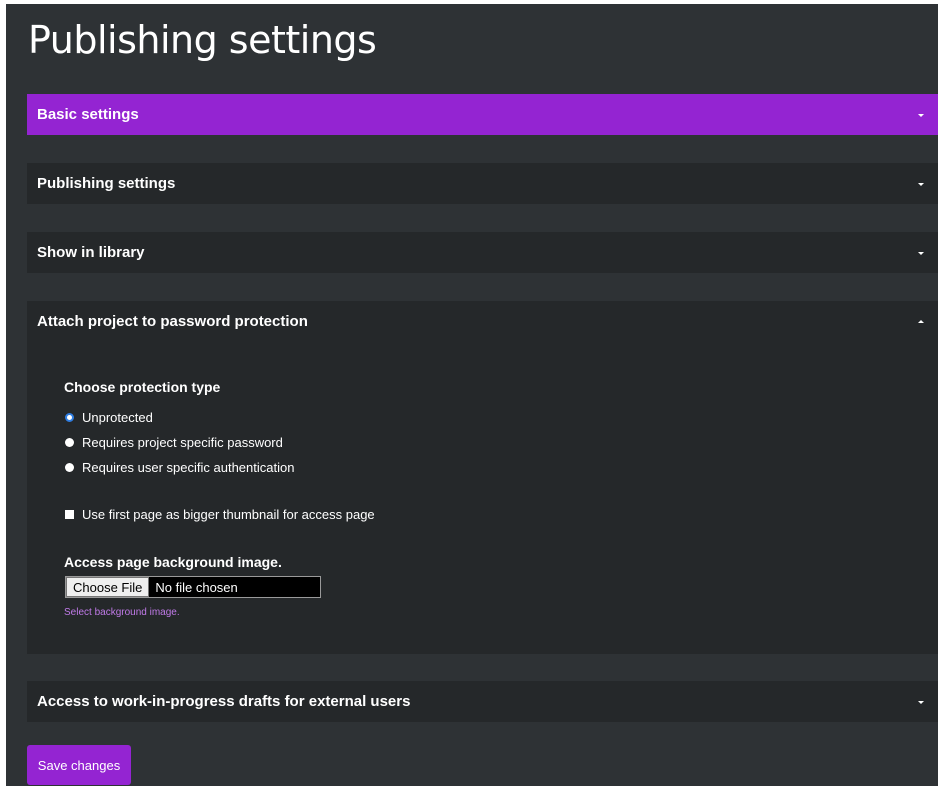  I want to click on accordion-label: Basic settings, so click(88, 114).